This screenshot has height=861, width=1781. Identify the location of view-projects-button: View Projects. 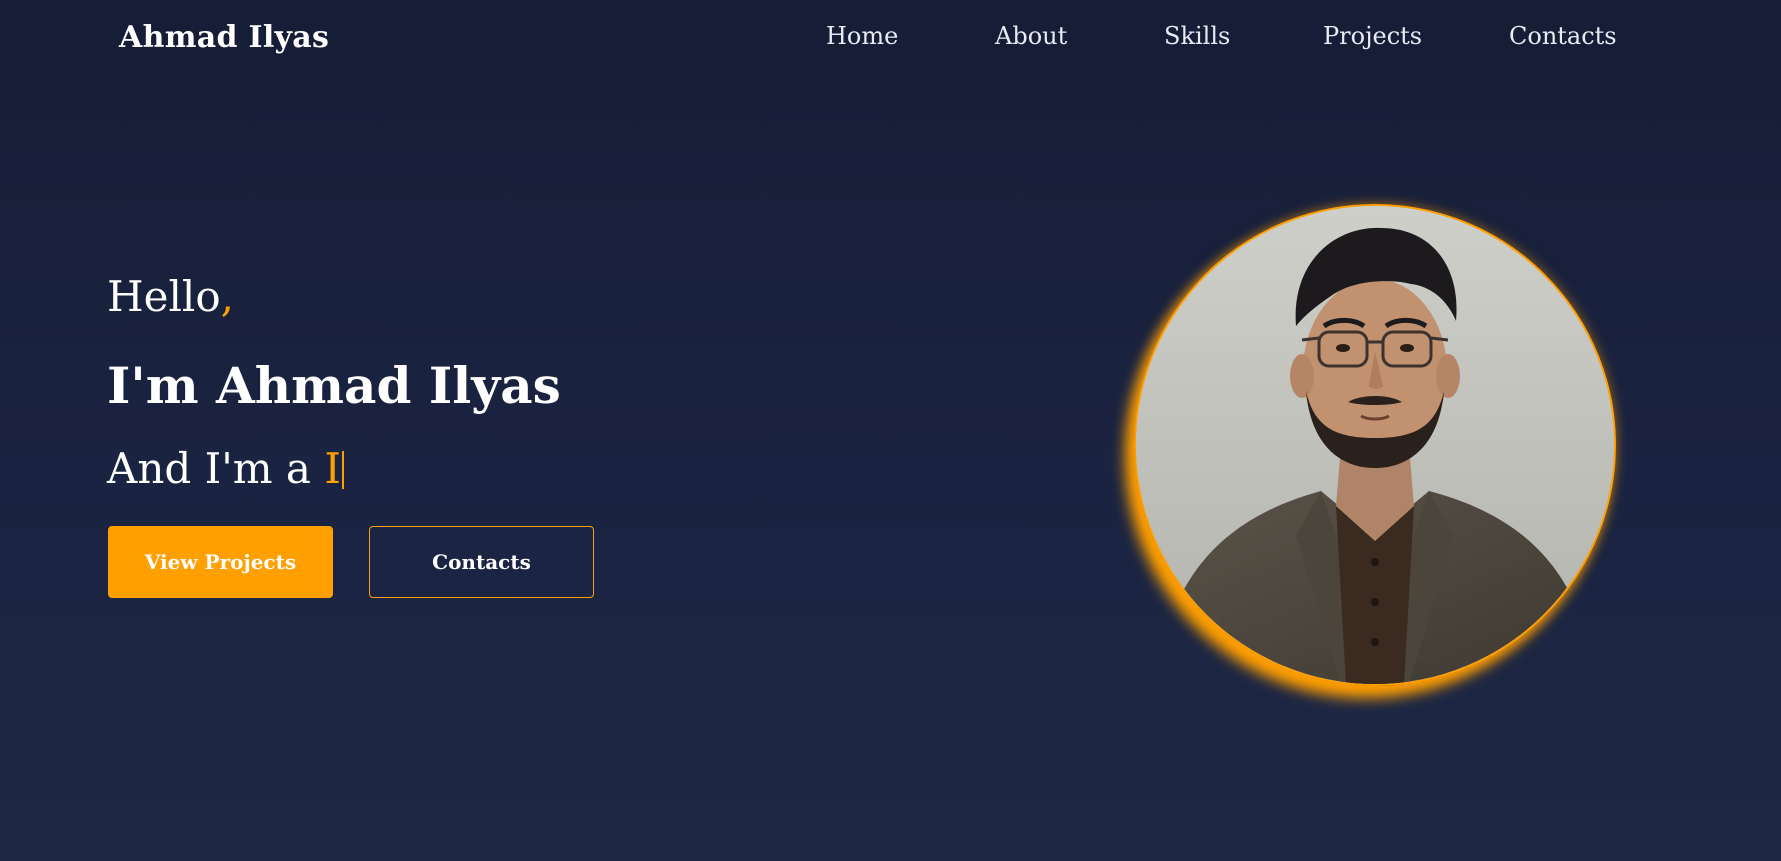
(220, 562).